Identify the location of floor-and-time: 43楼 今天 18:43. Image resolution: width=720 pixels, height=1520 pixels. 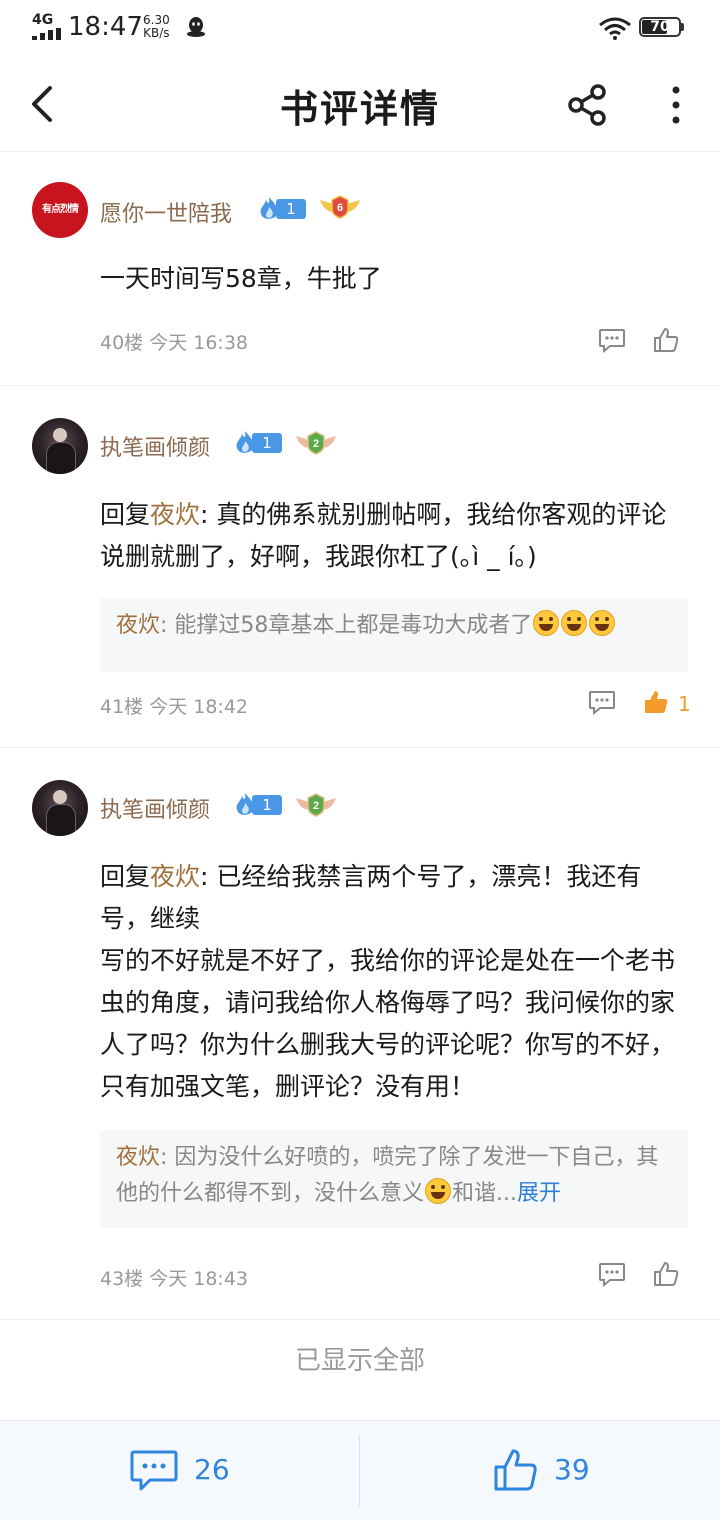
(174, 1279).